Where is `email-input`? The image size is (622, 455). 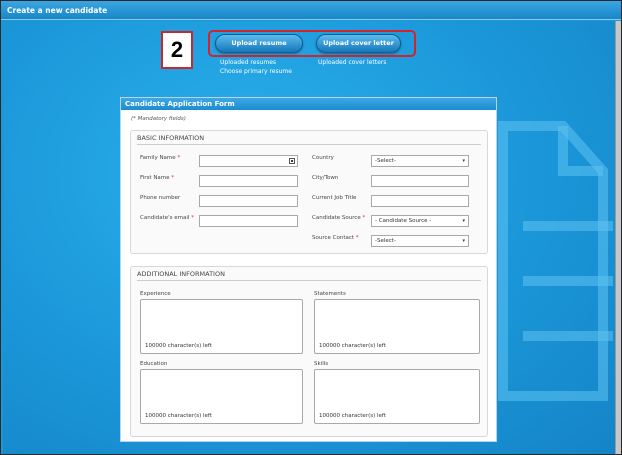 email-input is located at coordinates (248, 221).